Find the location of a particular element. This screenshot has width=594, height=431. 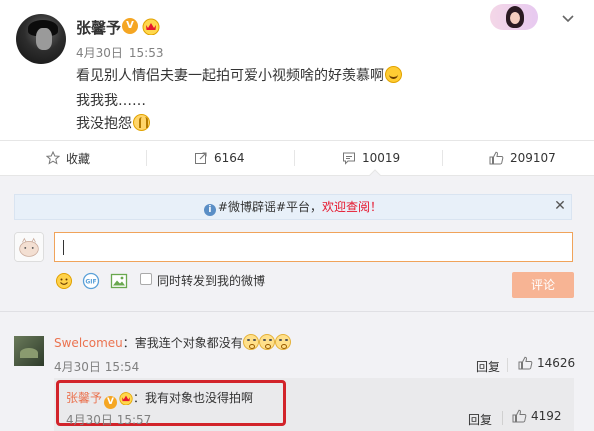

laugh-emoji-icon is located at coordinates (393, 74).